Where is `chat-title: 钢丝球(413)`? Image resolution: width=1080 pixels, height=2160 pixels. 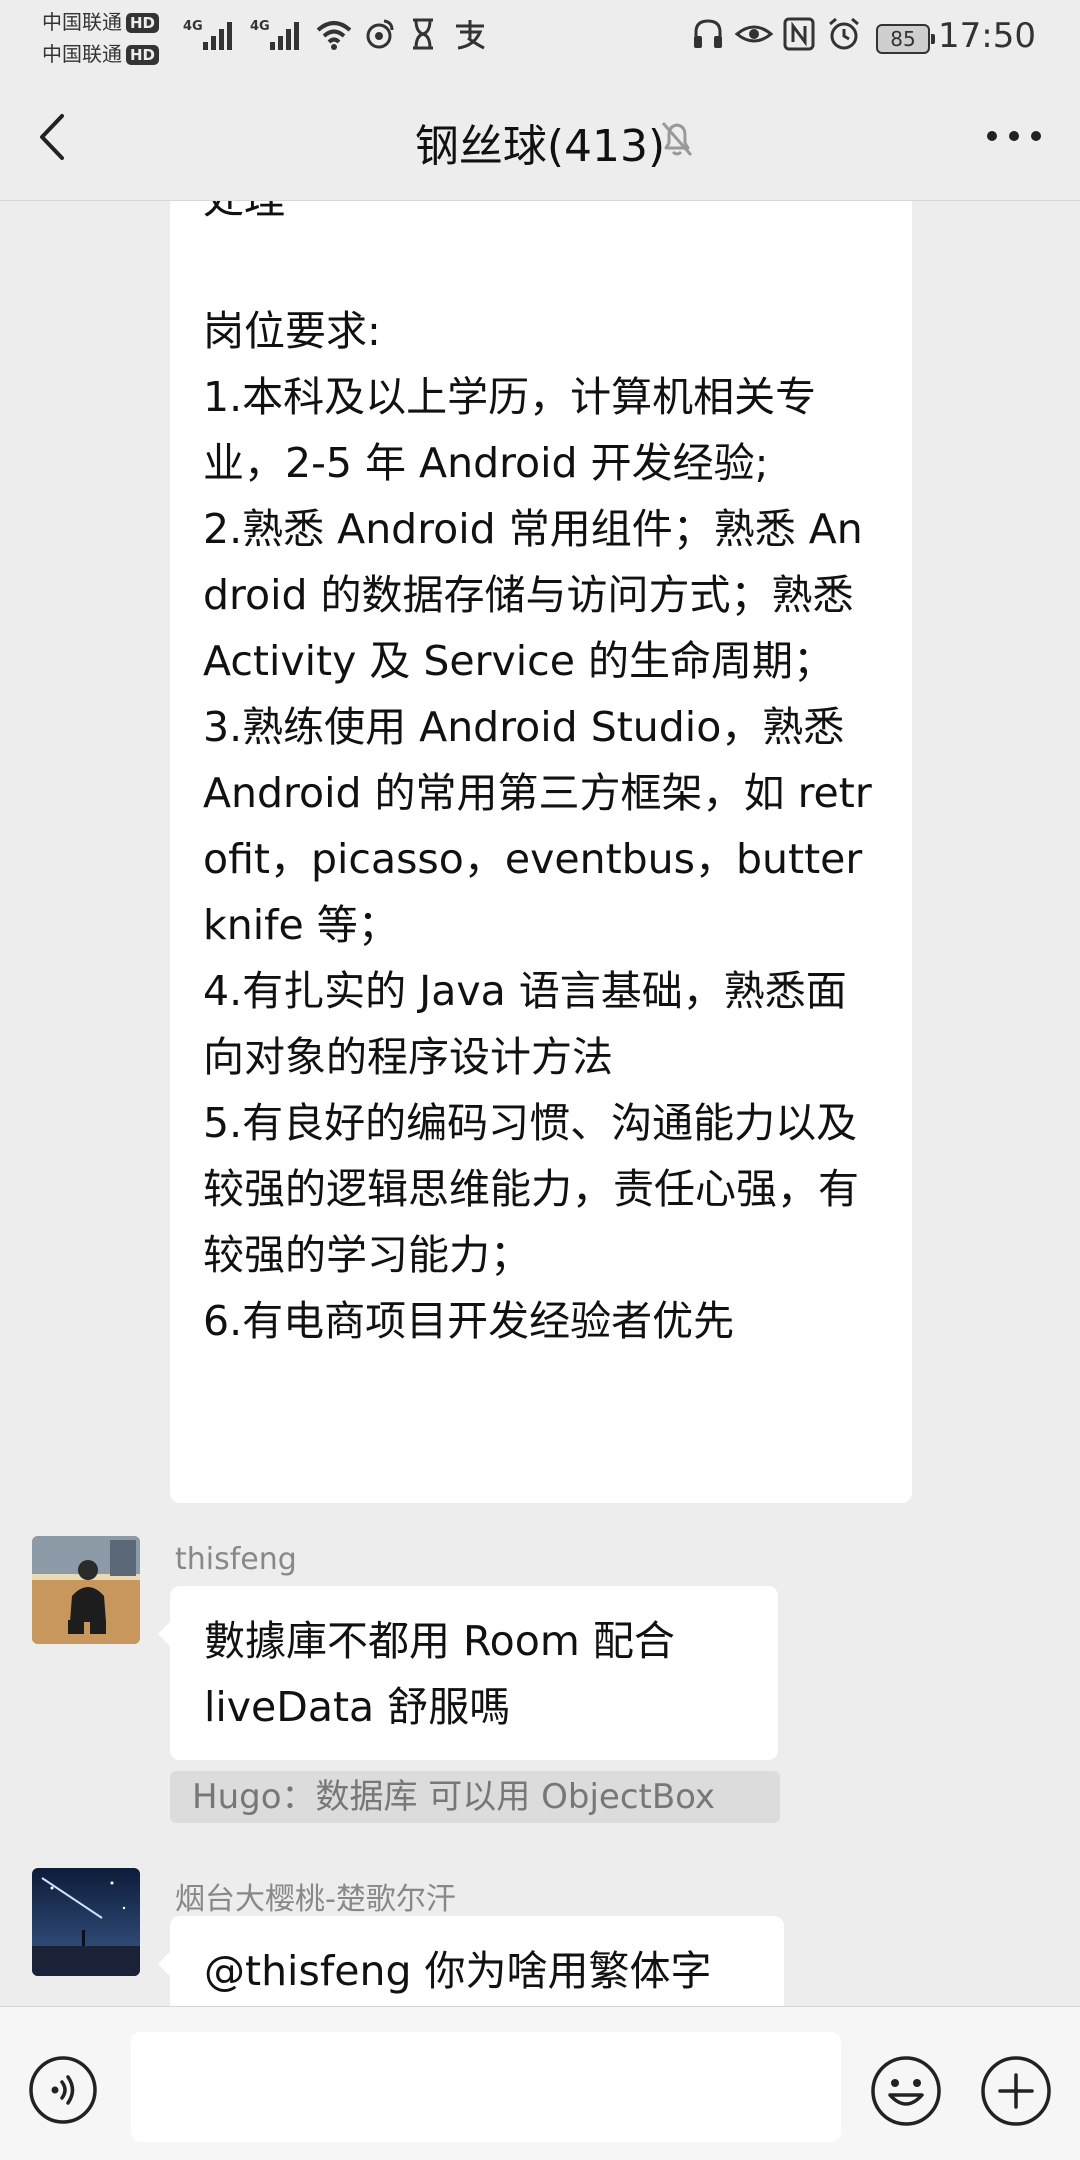
chat-title: 钢丝球(413) is located at coordinates (540, 146).